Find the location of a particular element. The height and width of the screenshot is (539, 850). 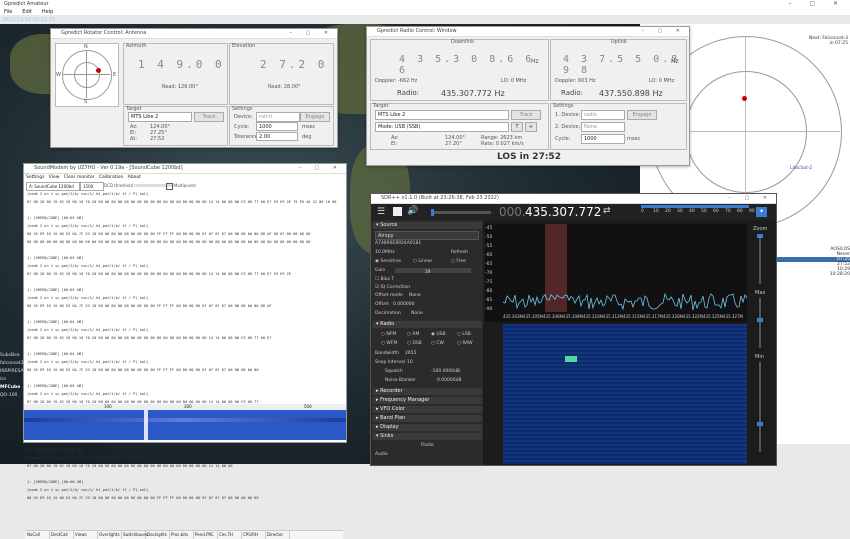

sm-menu-view: View is located at coordinates (54, 177).